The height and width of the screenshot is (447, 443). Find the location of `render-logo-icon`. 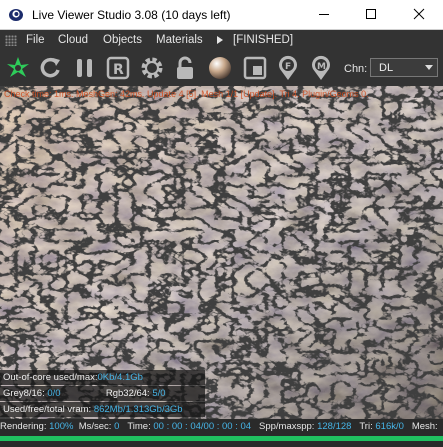

render-logo-icon is located at coordinates (18, 68).